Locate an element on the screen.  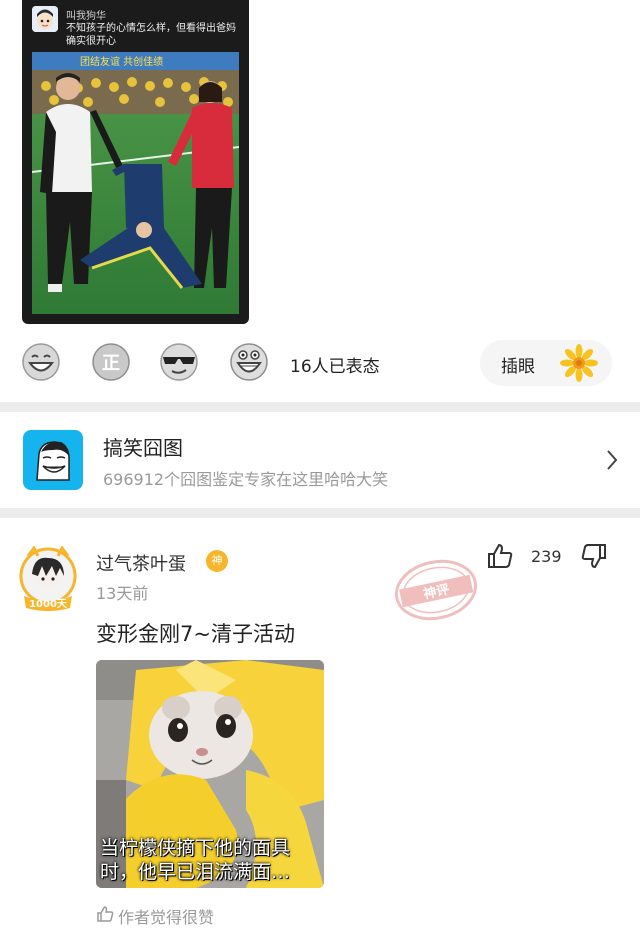
sunglasses-icon is located at coordinates (179, 362).